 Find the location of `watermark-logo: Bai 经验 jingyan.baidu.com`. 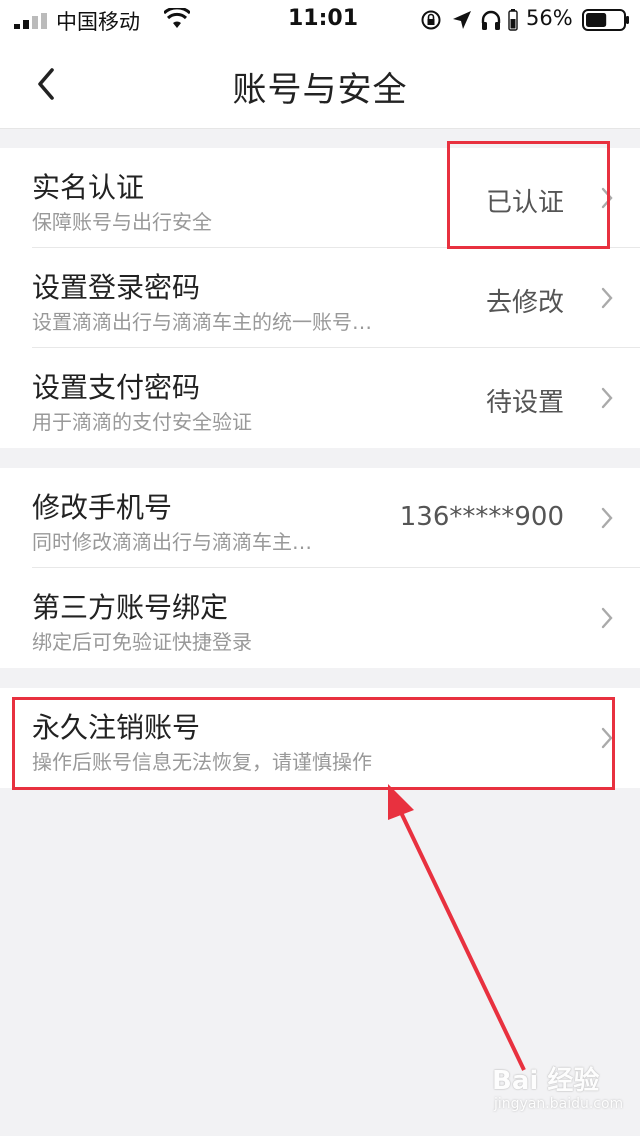

watermark-logo: Bai 经验 jingyan.baidu.com is located at coordinates (562, 1091).